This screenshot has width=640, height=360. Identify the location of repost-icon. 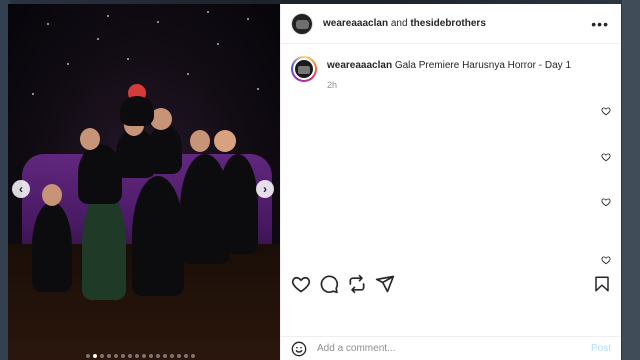
(357, 284).